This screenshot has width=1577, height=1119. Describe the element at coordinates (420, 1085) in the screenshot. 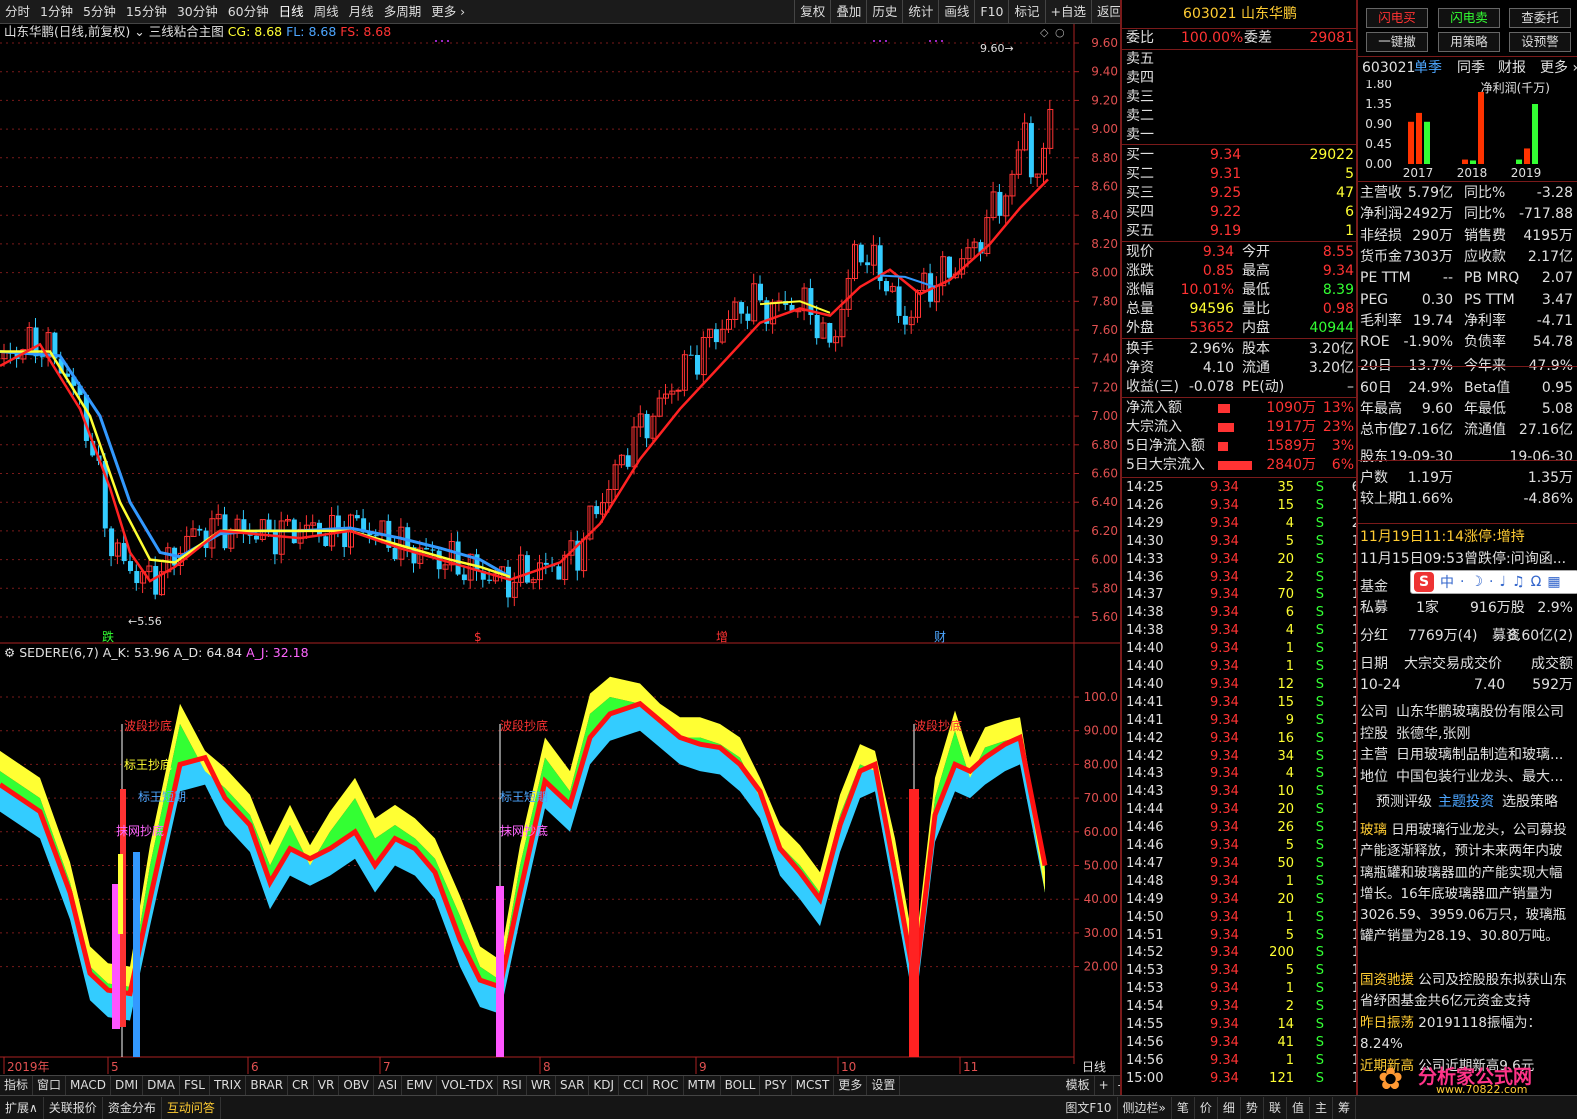

I see `indicator-tab: EMV` at that location.